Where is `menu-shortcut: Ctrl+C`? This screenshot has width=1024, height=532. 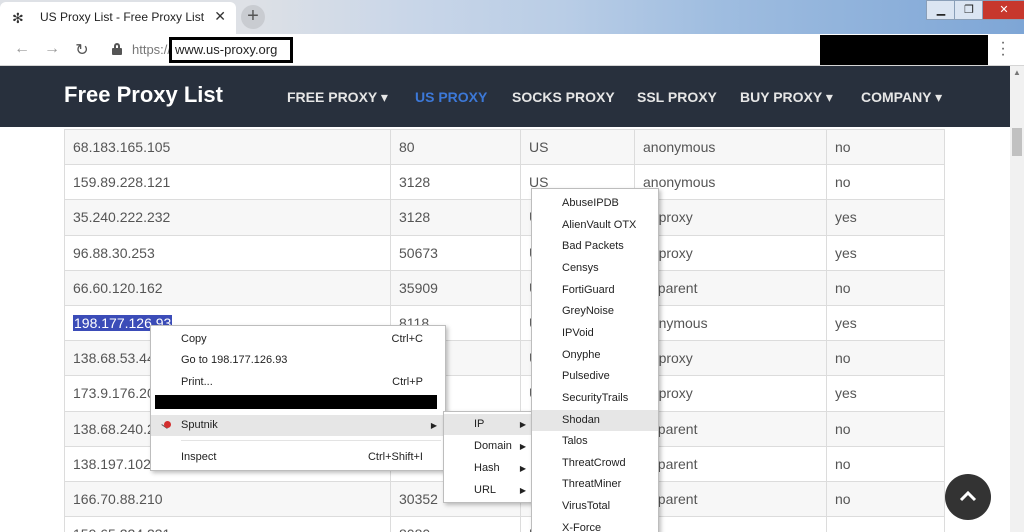
menu-shortcut: Ctrl+C is located at coordinates (407, 339).